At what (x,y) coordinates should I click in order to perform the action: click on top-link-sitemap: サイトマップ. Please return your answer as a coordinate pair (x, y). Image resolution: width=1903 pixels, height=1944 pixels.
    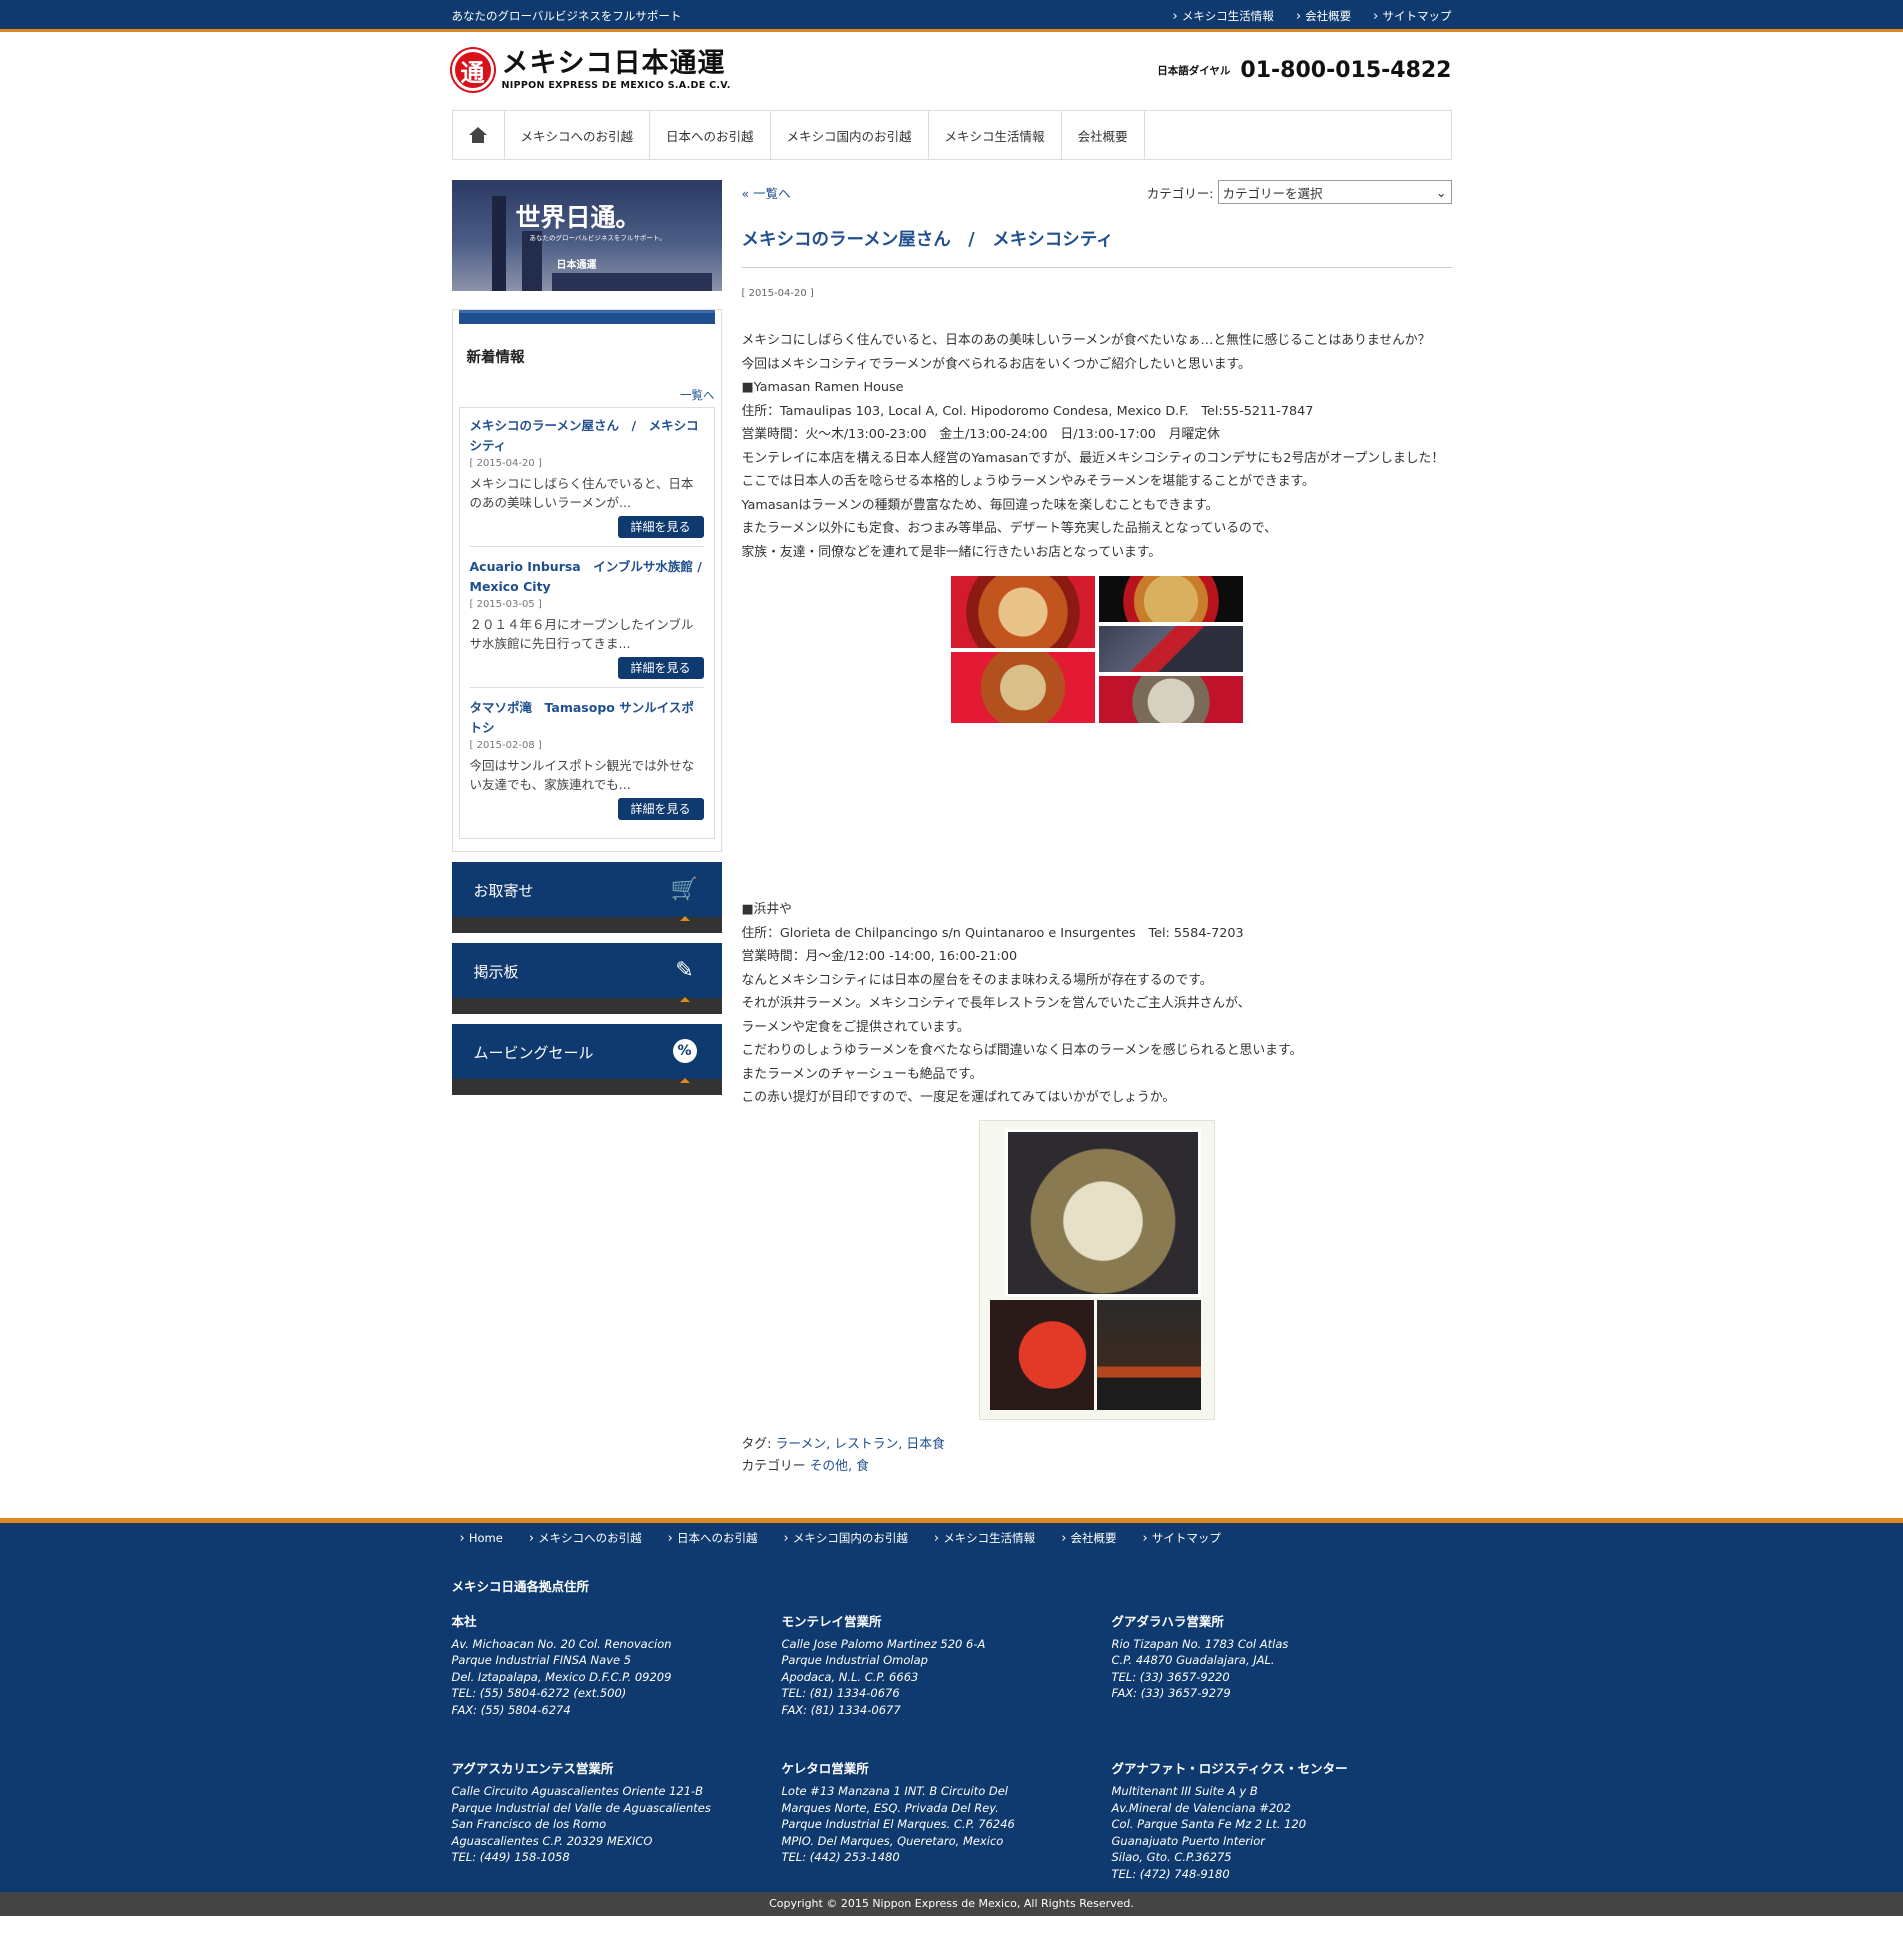
    Looking at the image, I should click on (1412, 16).